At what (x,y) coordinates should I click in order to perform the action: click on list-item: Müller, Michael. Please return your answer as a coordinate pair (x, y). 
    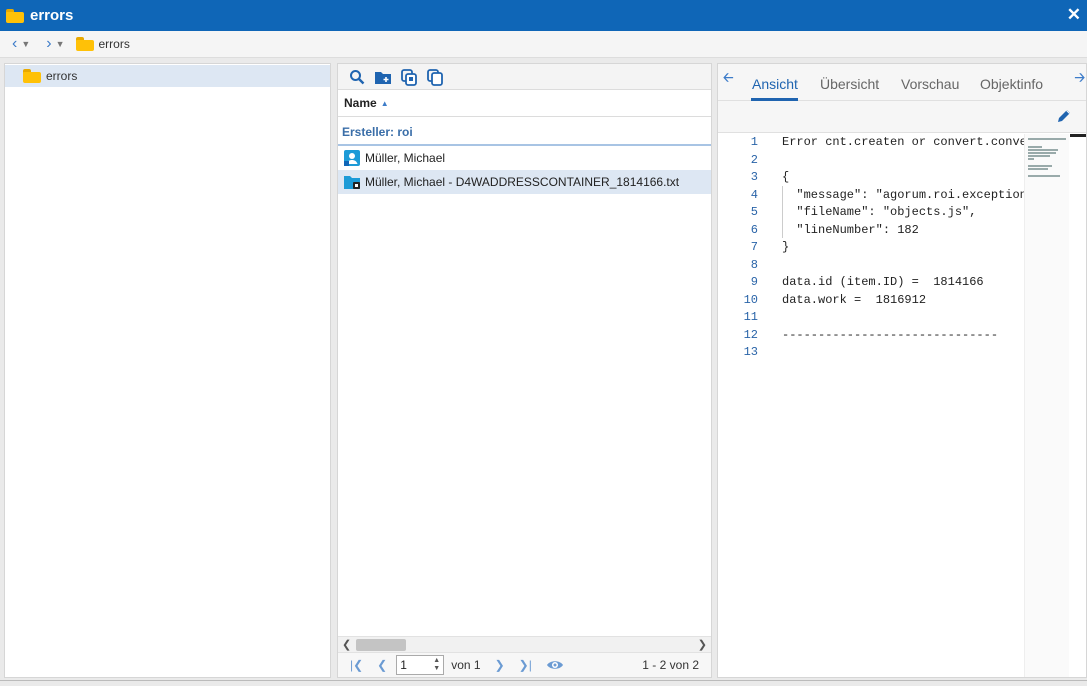
    Looking at the image, I should click on (524, 158).